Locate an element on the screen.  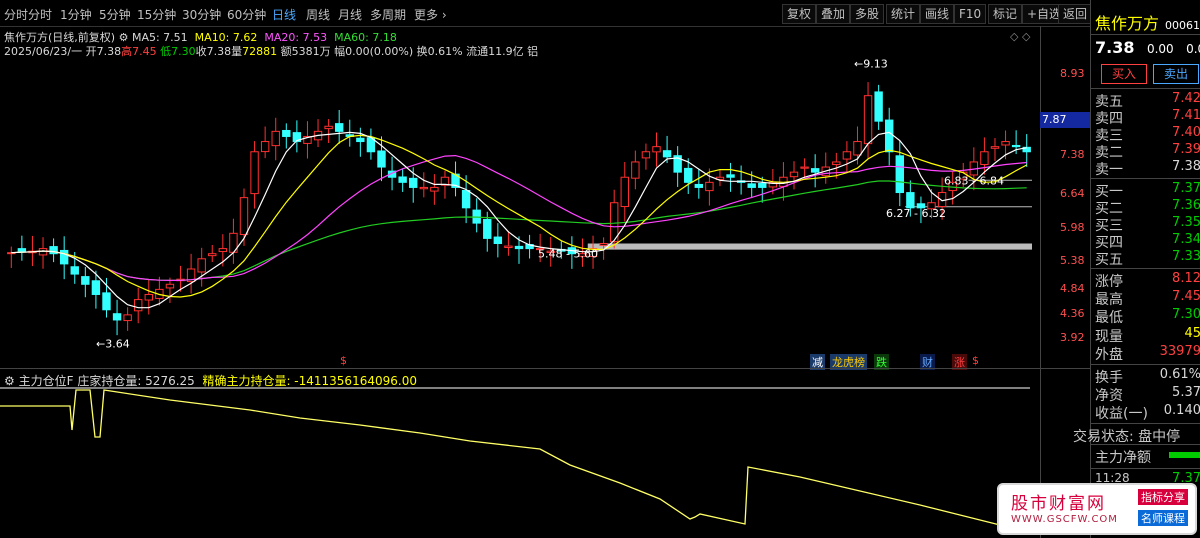
range-annotation: 6.83 - 6.84 is located at coordinates (974, 180).